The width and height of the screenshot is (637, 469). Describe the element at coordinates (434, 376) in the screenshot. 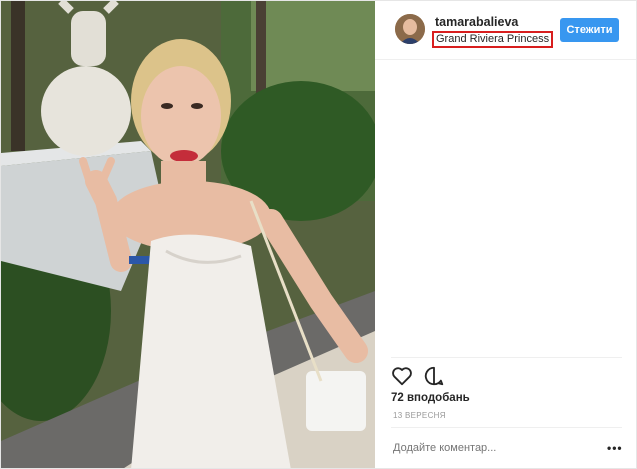

I see `comment-icon` at that location.